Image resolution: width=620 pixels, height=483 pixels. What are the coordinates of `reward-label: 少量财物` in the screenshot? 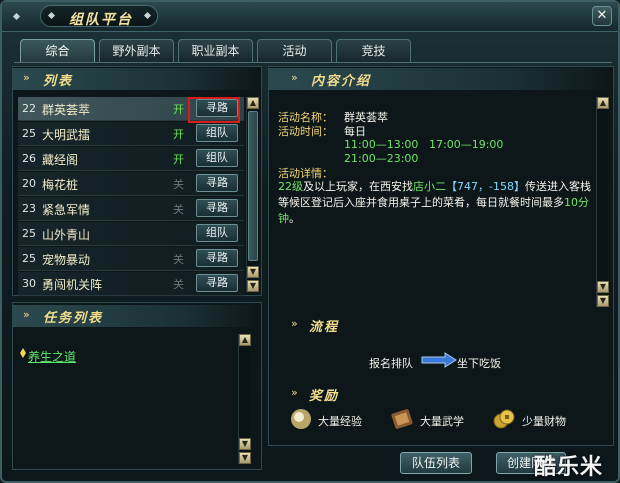 It's located at (544, 421).